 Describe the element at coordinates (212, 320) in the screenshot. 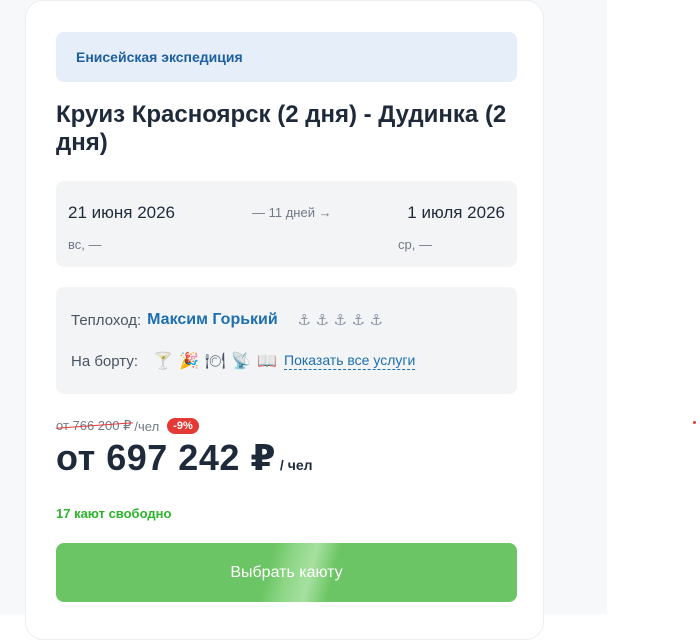

I see `ship-name-link: Максим Горький` at that location.